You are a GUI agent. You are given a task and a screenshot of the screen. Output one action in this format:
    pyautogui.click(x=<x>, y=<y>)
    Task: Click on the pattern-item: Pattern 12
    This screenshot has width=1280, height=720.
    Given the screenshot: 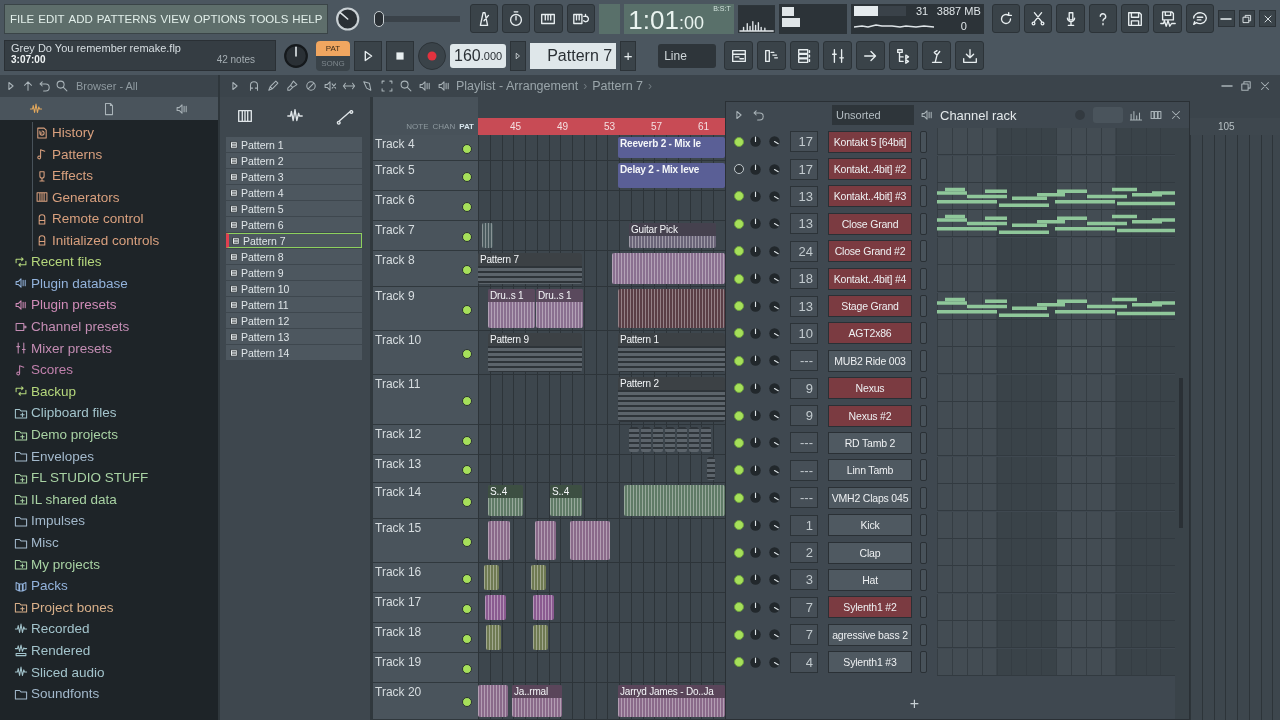 What is the action you would take?
    pyautogui.click(x=294, y=320)
    